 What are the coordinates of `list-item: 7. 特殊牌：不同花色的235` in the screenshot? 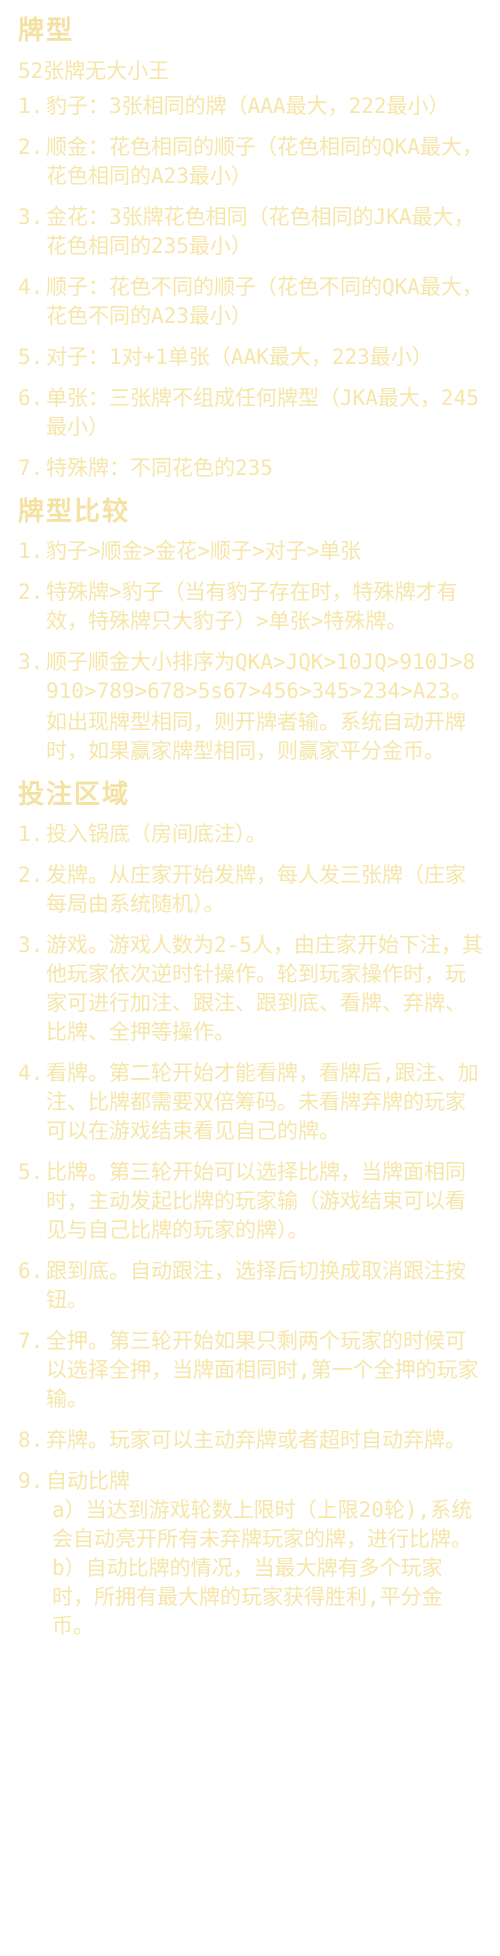 It's located at (251, 468).